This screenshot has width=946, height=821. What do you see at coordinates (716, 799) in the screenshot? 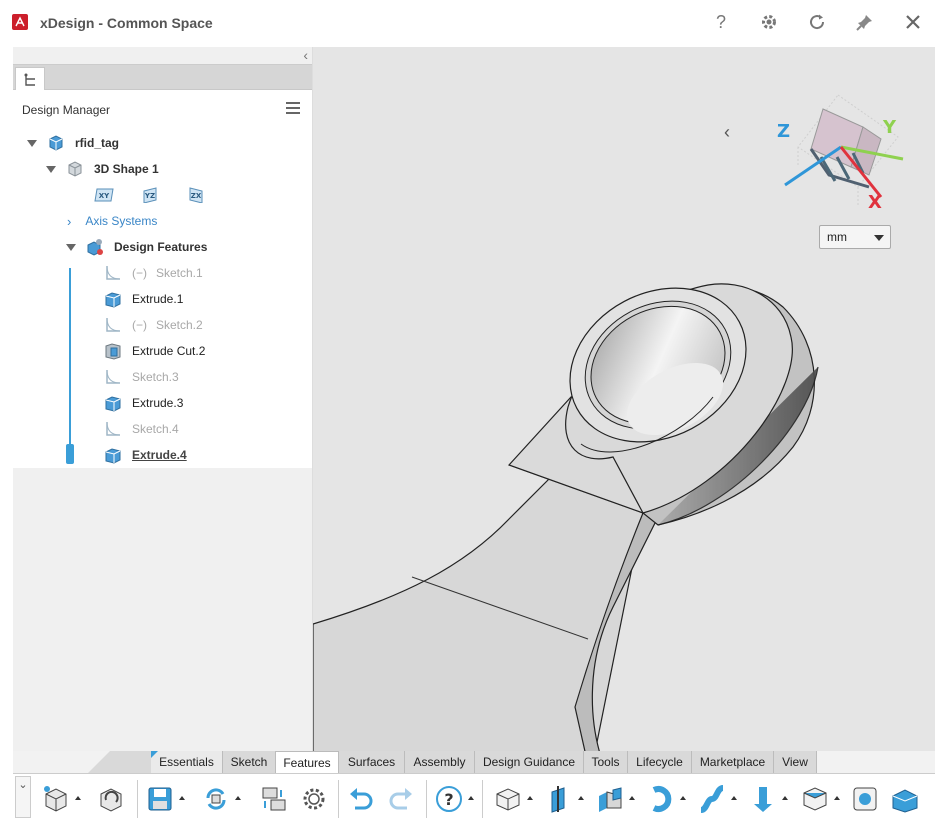
I see `sweep-icon` at bounding box center [716, 799].